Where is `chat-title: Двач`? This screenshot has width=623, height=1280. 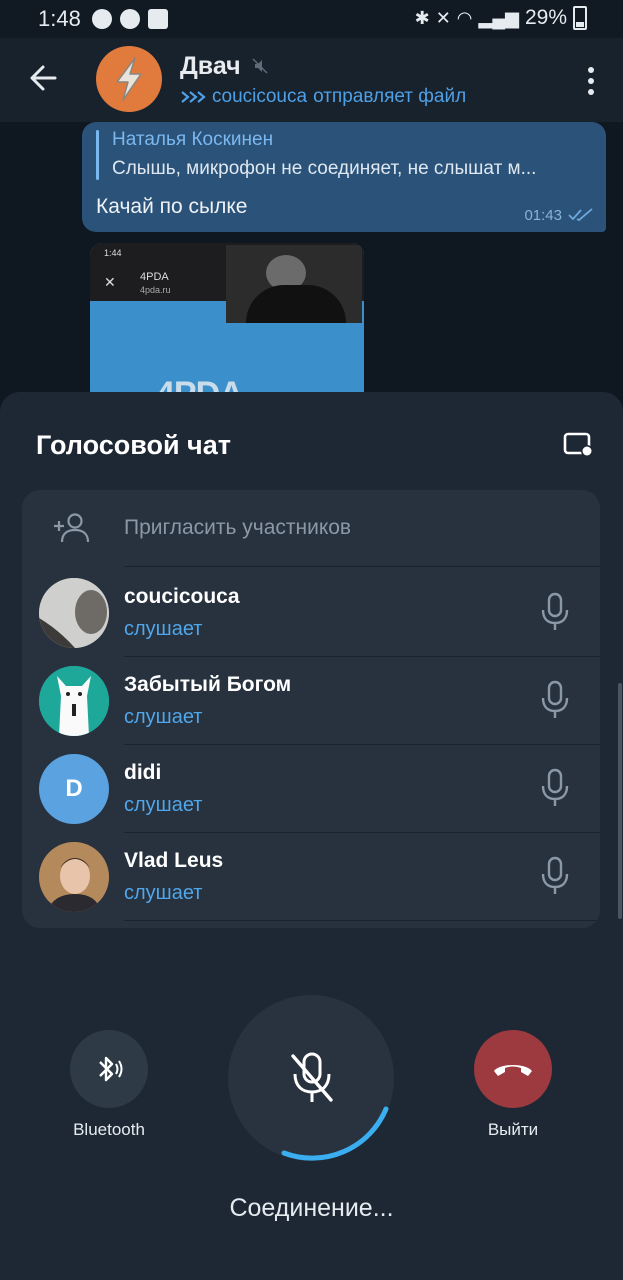 chat-title: Двач is located at coordinates (210, 66).